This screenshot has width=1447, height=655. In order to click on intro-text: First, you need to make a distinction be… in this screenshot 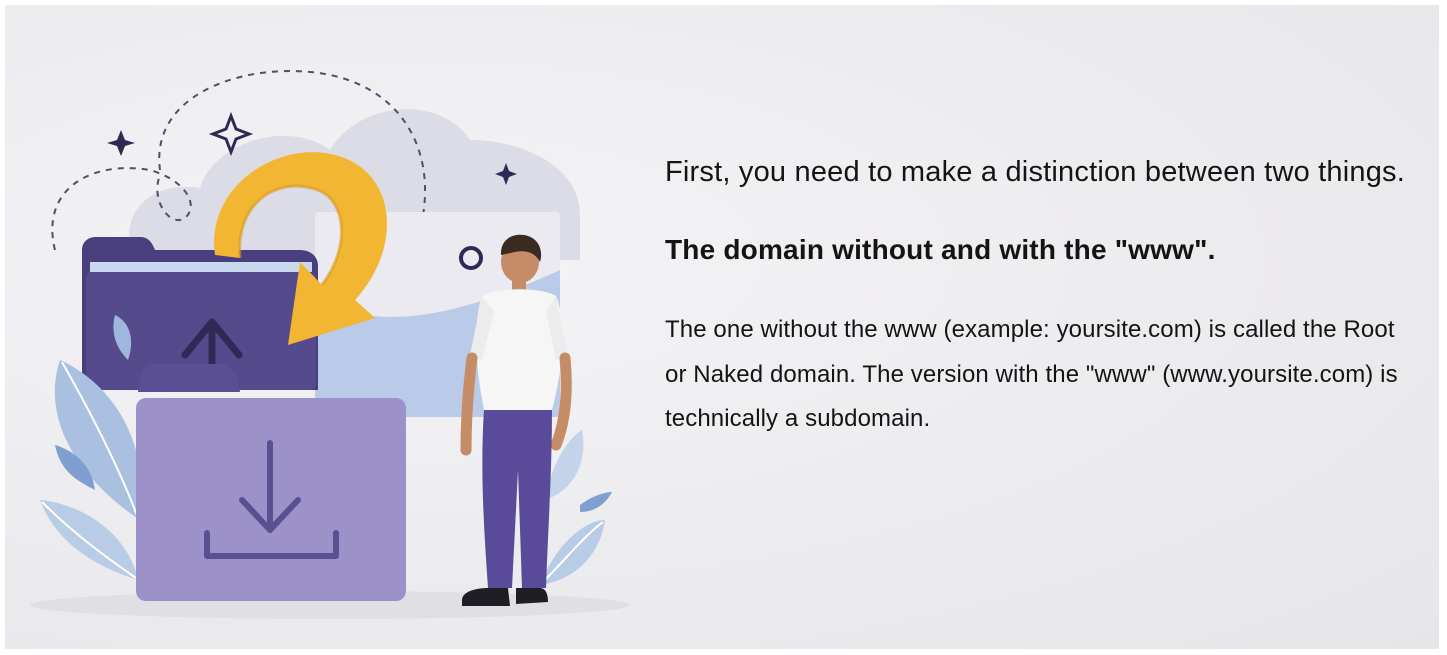, I will do `click(1035, 172)`.